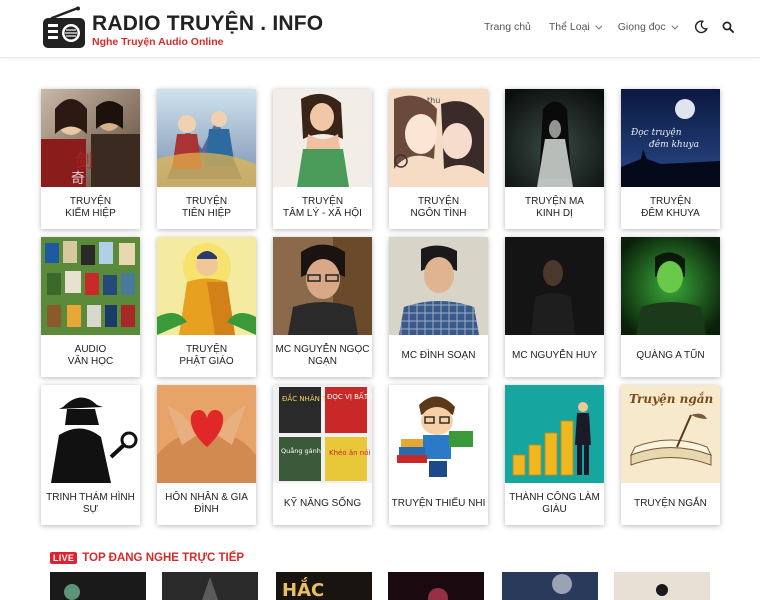 This screenshot has width=760, height=600. Describe the element at coordinates (350, 453) in the screenshot. I see `book-title-4: Khéo ăn nói` at that location.